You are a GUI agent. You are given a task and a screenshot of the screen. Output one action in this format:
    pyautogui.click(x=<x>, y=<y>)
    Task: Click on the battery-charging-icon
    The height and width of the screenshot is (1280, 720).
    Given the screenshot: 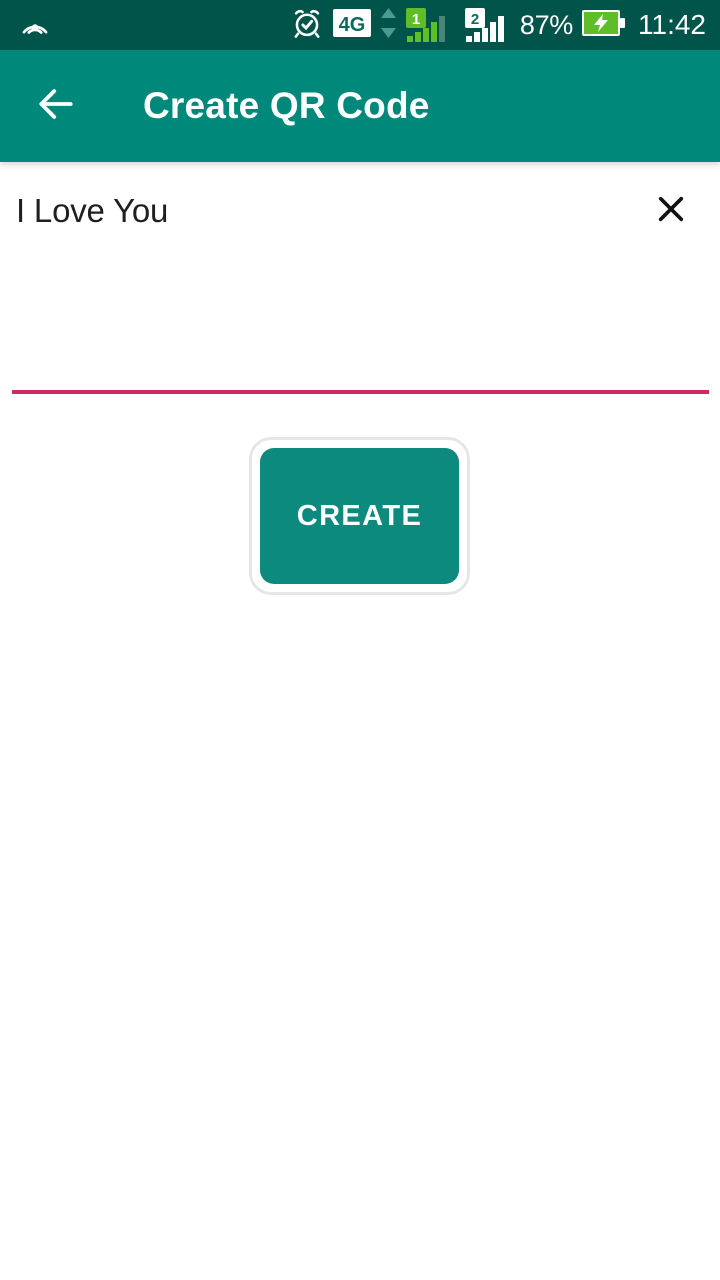 What is the action you would take?
    pyautogui.click(x=604, y=25)
    